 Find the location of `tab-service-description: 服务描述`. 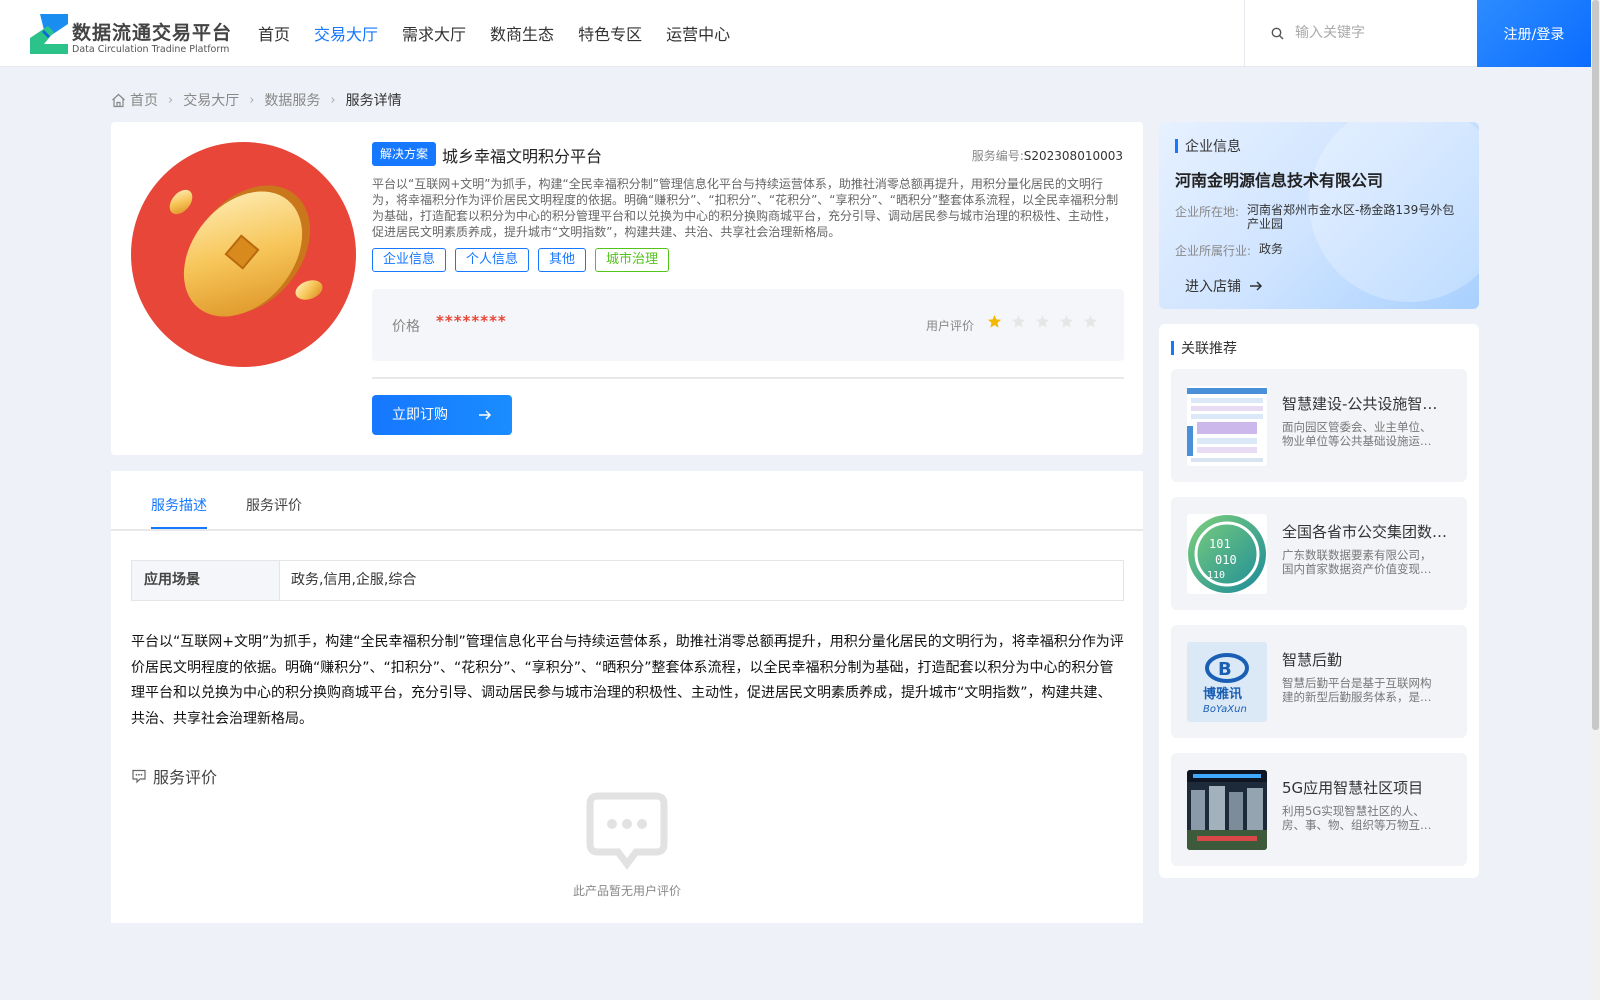

tab-service-description: 服务描述 is located at coordinates (179, 505).